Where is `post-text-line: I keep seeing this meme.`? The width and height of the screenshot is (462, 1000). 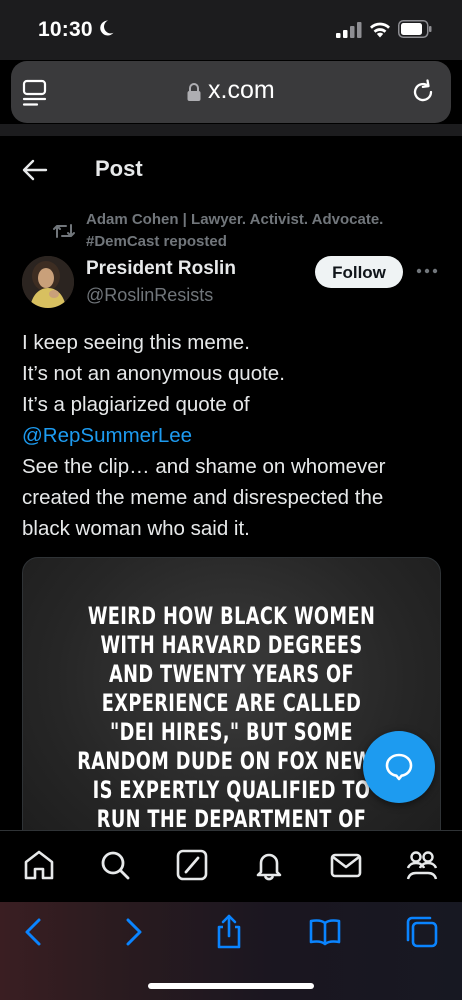
post-text-line: I keep seeing this meme. is located at coordinates (136, 342).